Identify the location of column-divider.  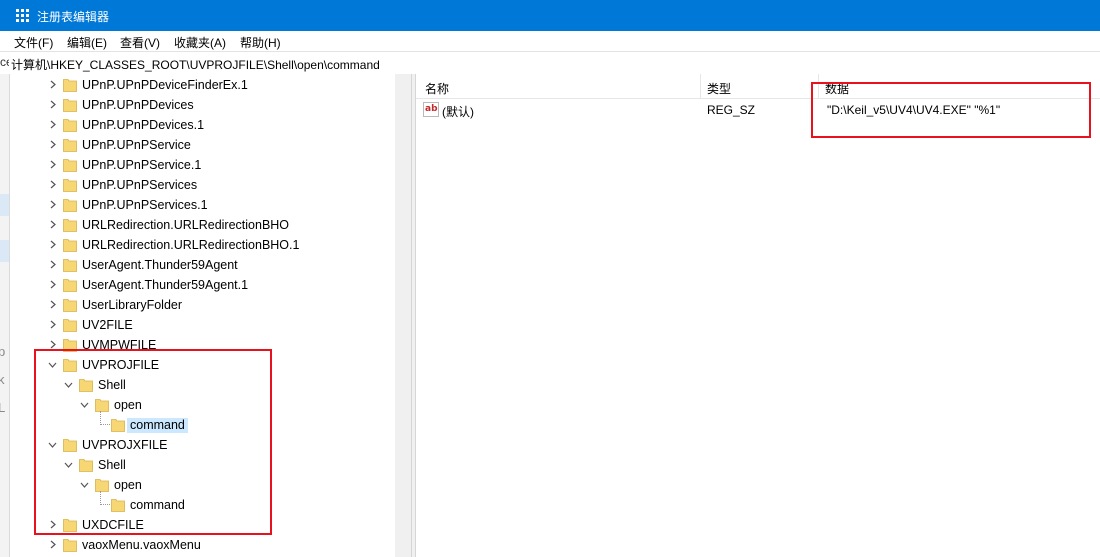
(700, 86).